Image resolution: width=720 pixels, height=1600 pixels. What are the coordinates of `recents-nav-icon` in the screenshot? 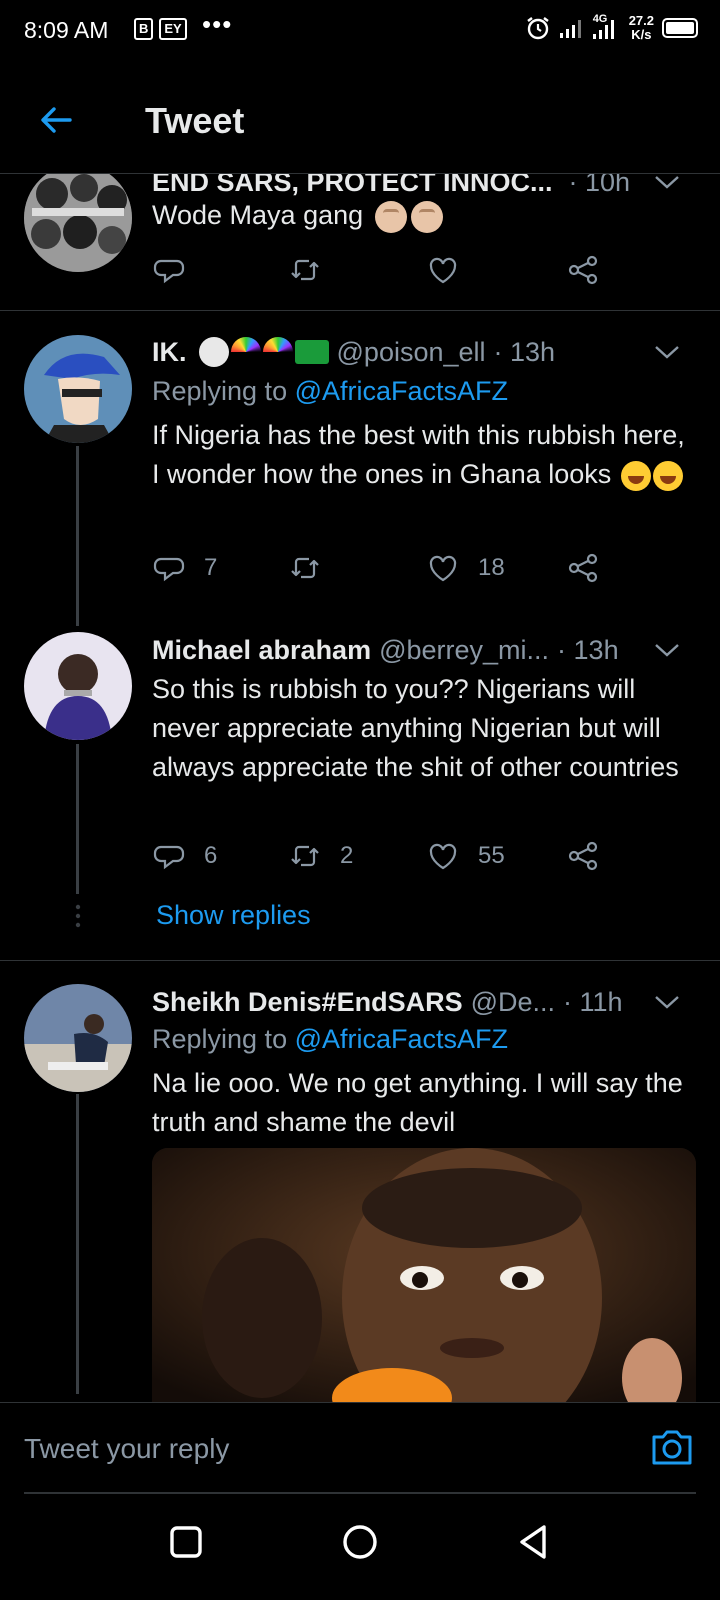 It's located at (186, 1542).